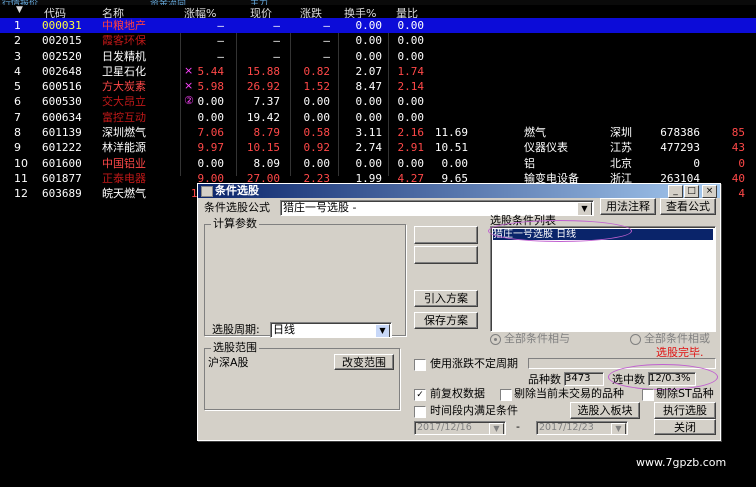  I want to click on range-value: 沪深A股, so click(228, 362).